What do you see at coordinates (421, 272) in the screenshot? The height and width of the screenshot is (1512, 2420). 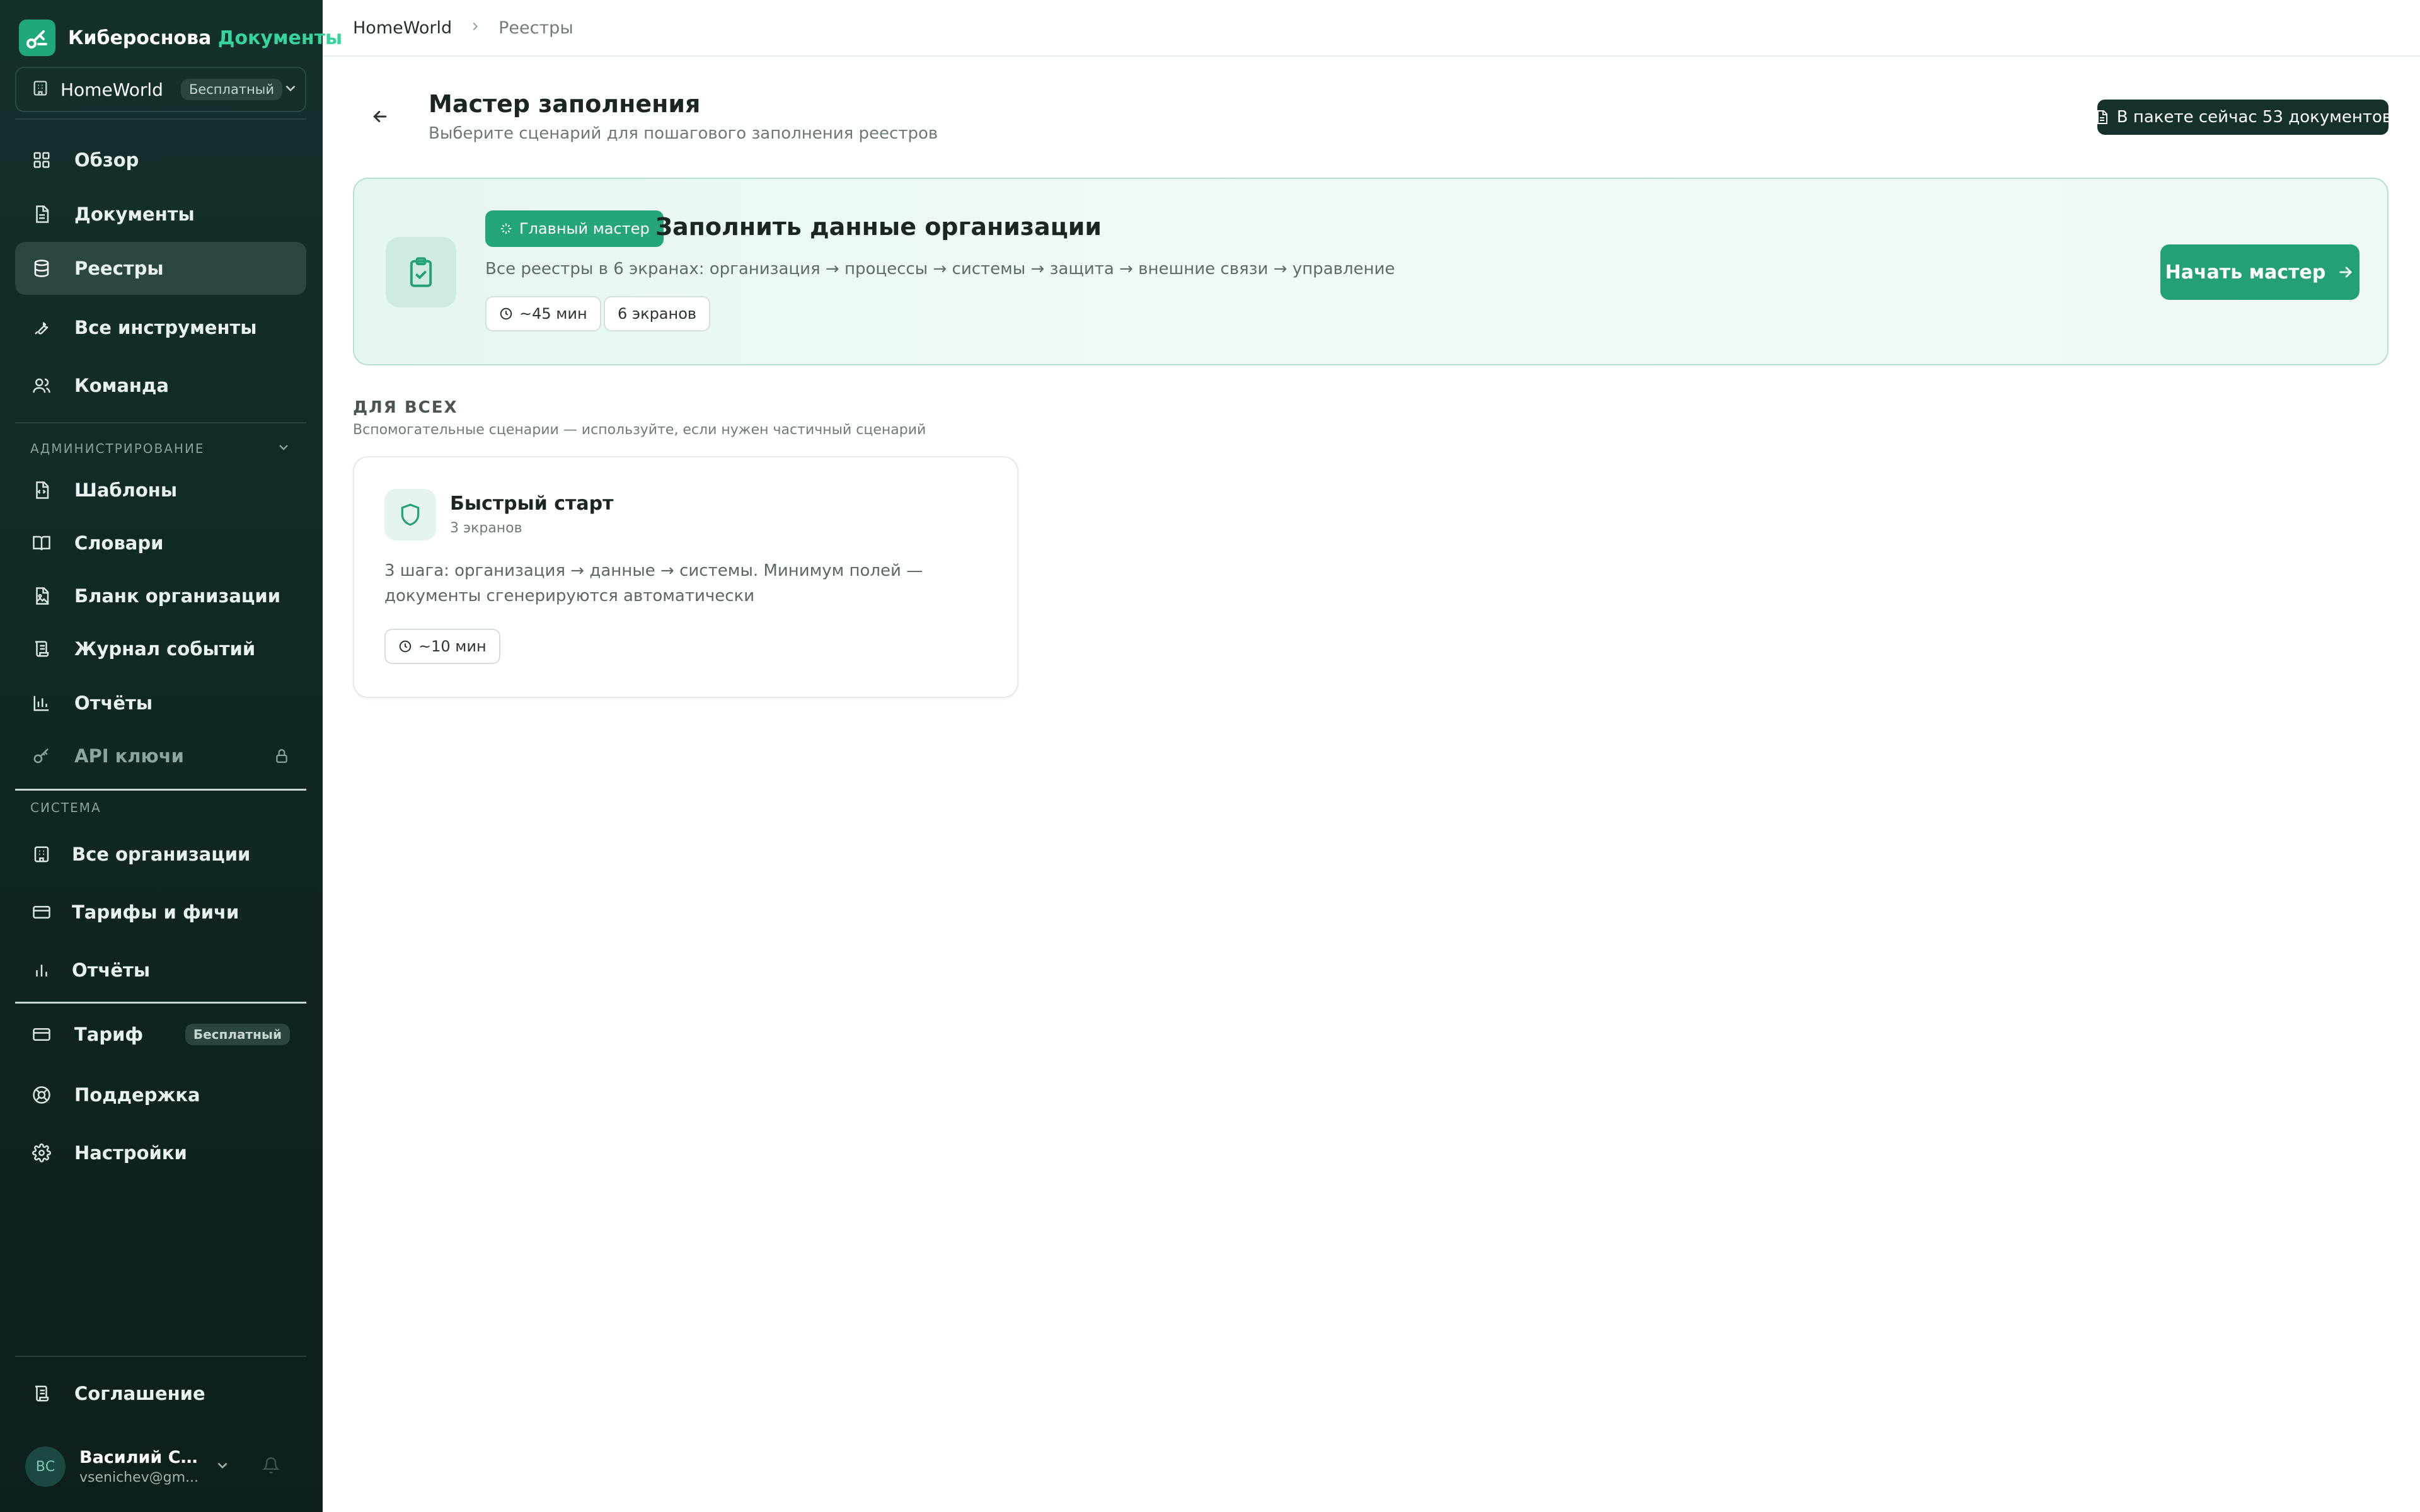 I see `clipboard-check-icon` at bounding box center [421, 272].